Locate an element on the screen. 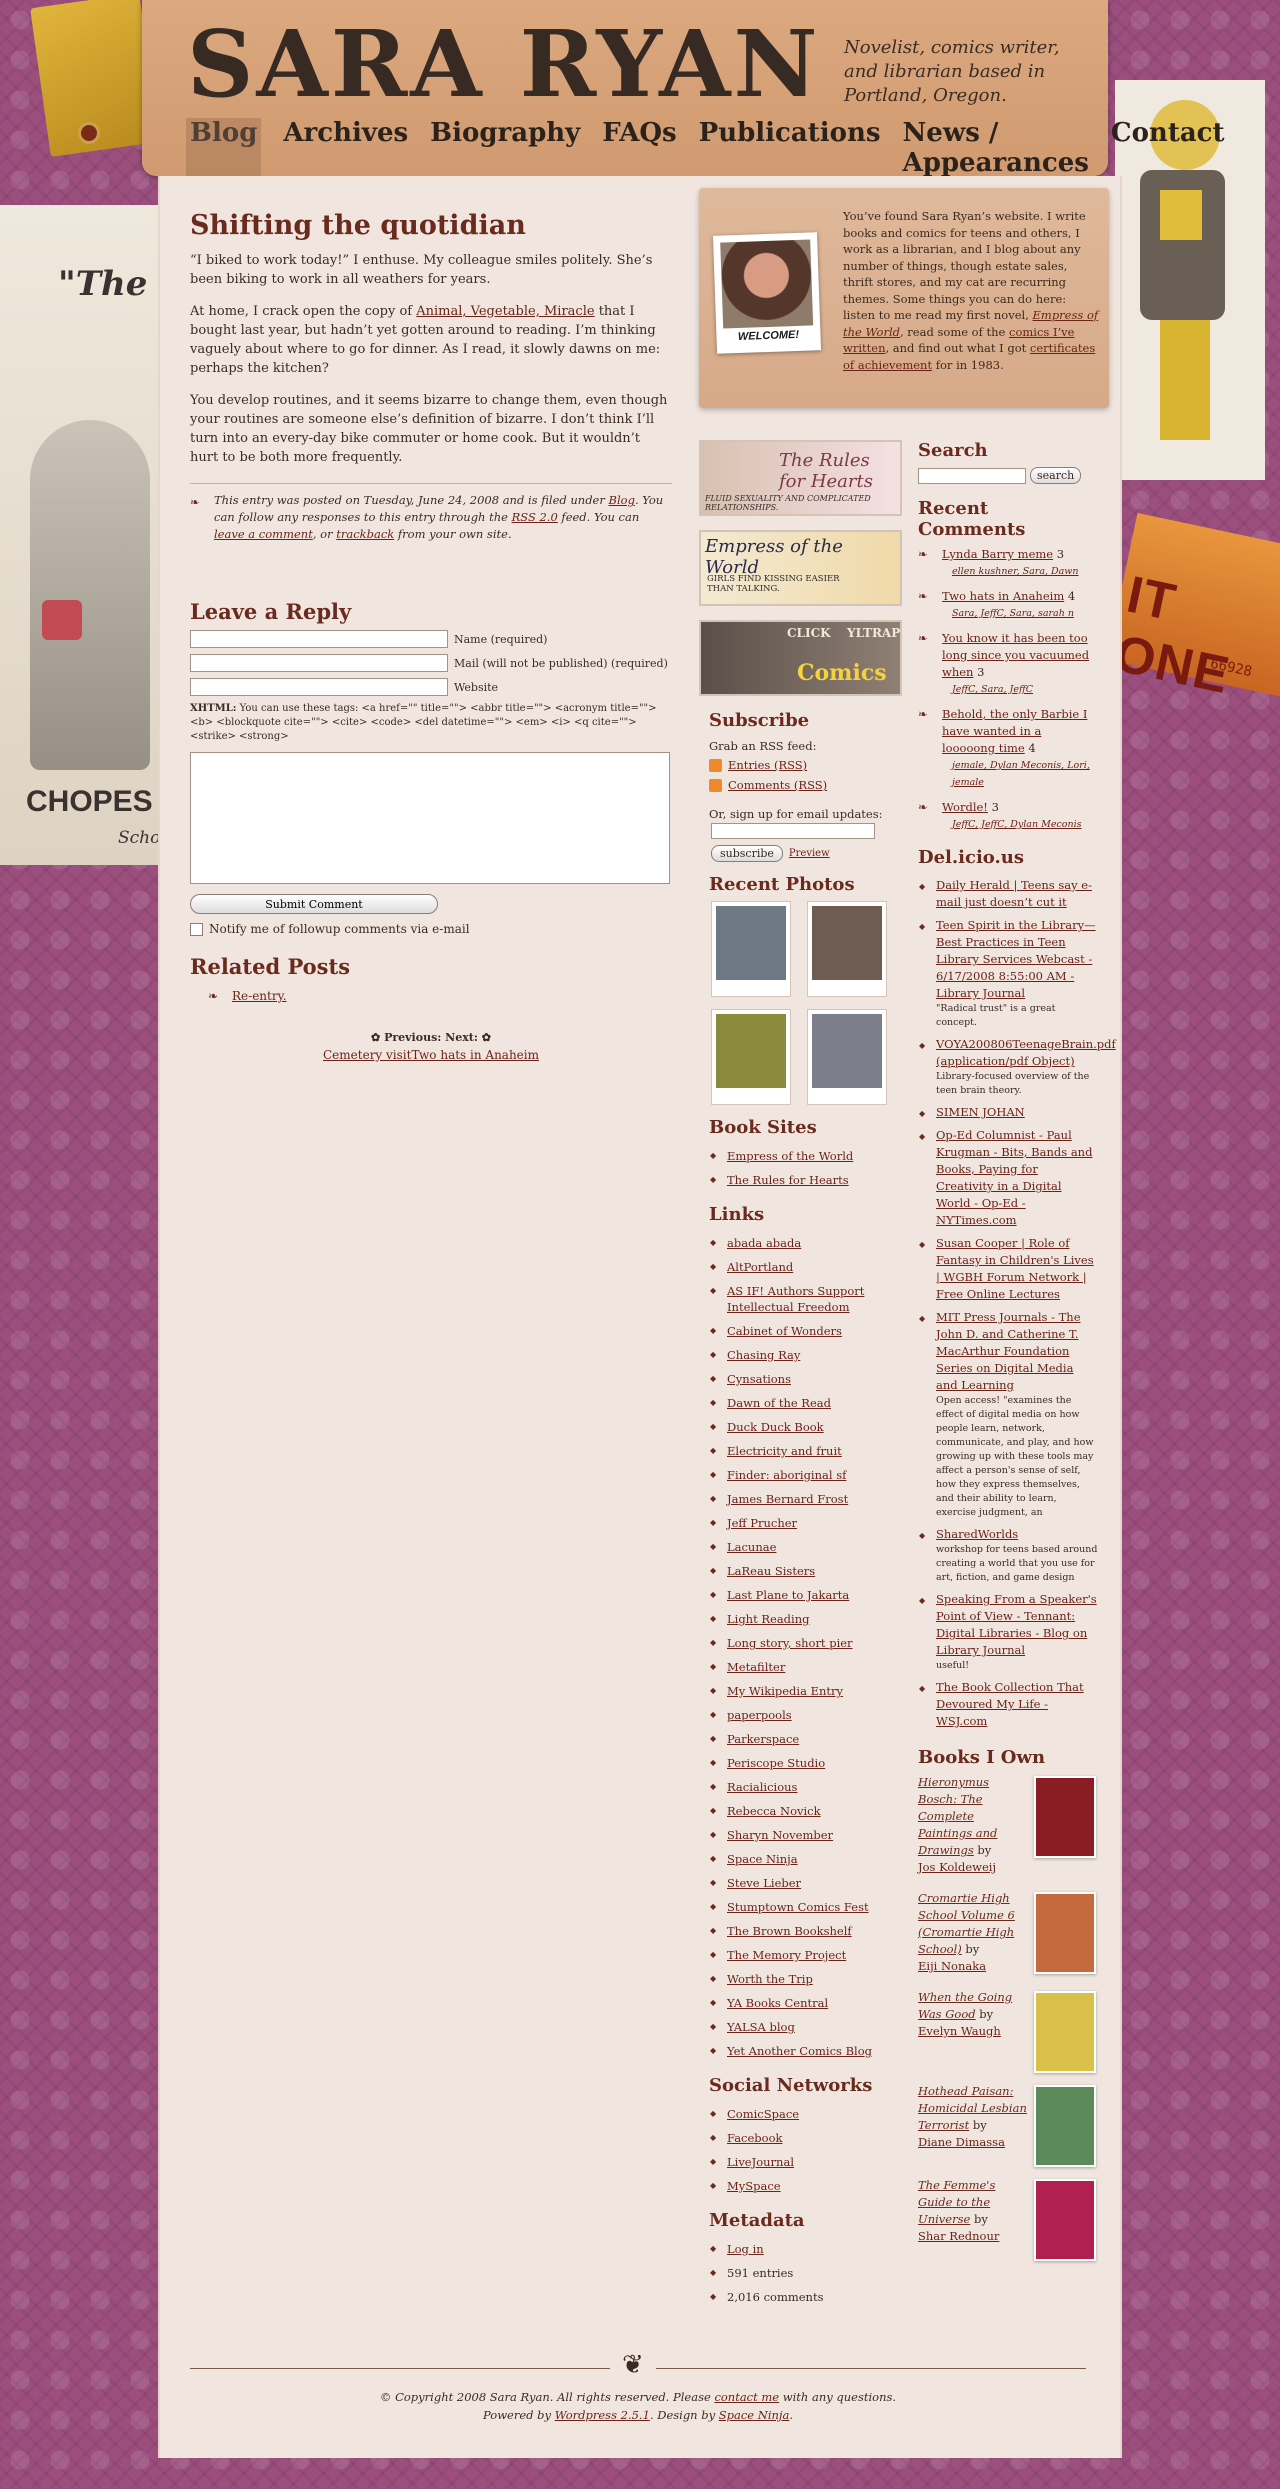 The width and height of the screenshot is (1280, 2489). book-title-link: When the Going Was Good is located at coordinates (965, 2005).